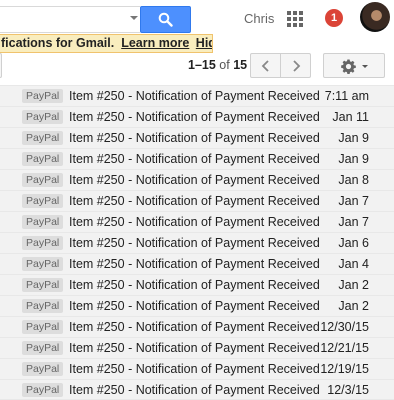 The width and height of the screenshot is (394, 400). I want to click on top-header: Chris 1, so click(197, 17).